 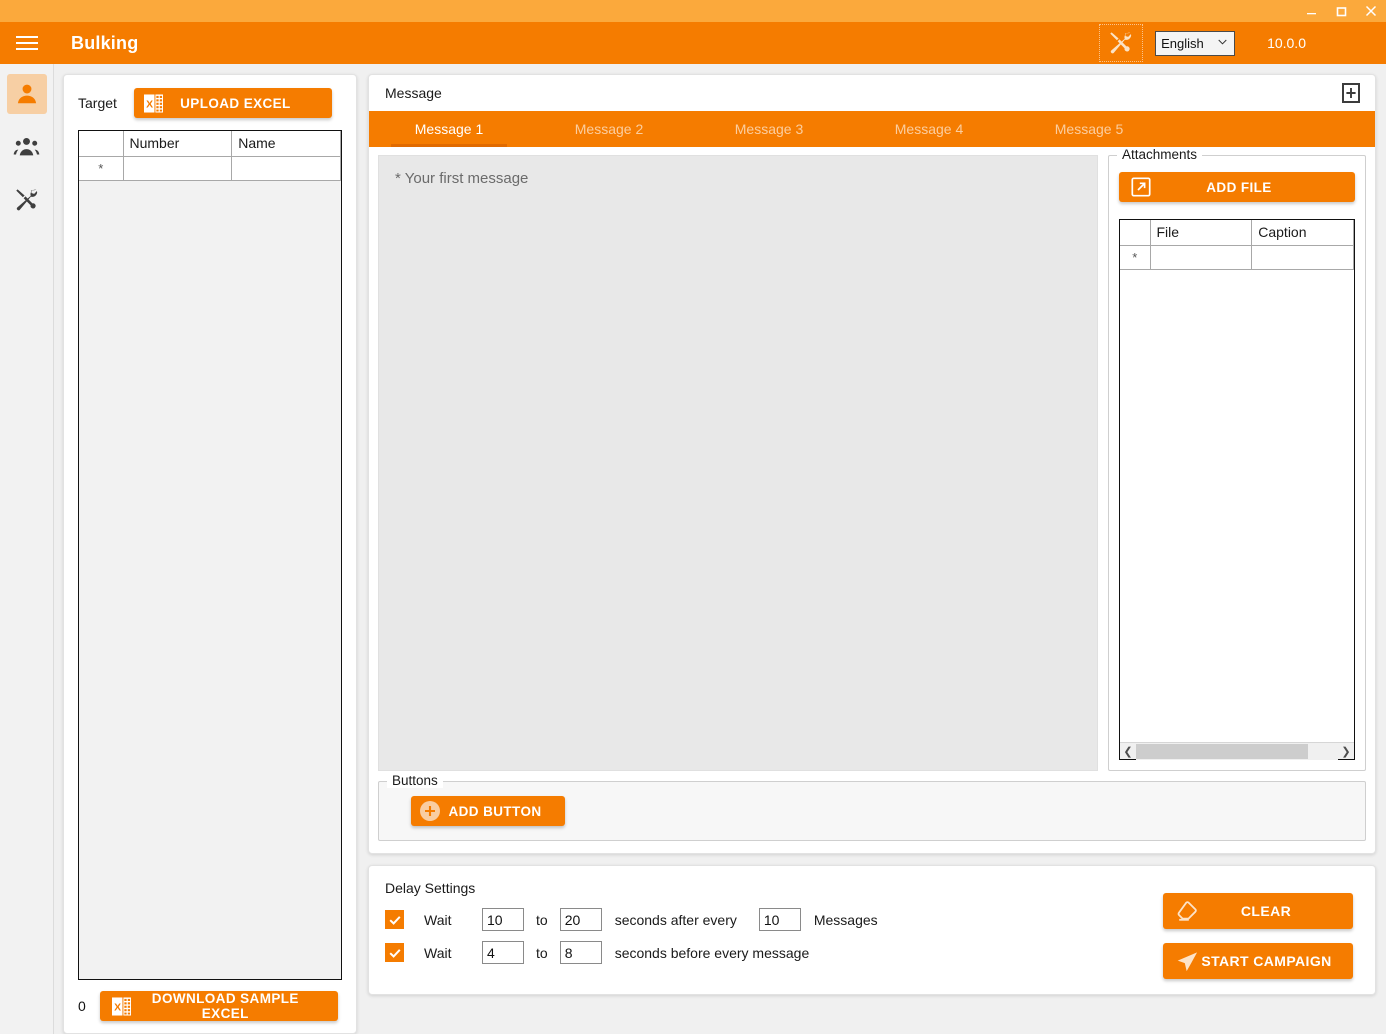 What do you see at coordinates (495, 811) in the screenshot?
I see `add-button-label: ADD BUTTON` at bounding box center [495, 811].